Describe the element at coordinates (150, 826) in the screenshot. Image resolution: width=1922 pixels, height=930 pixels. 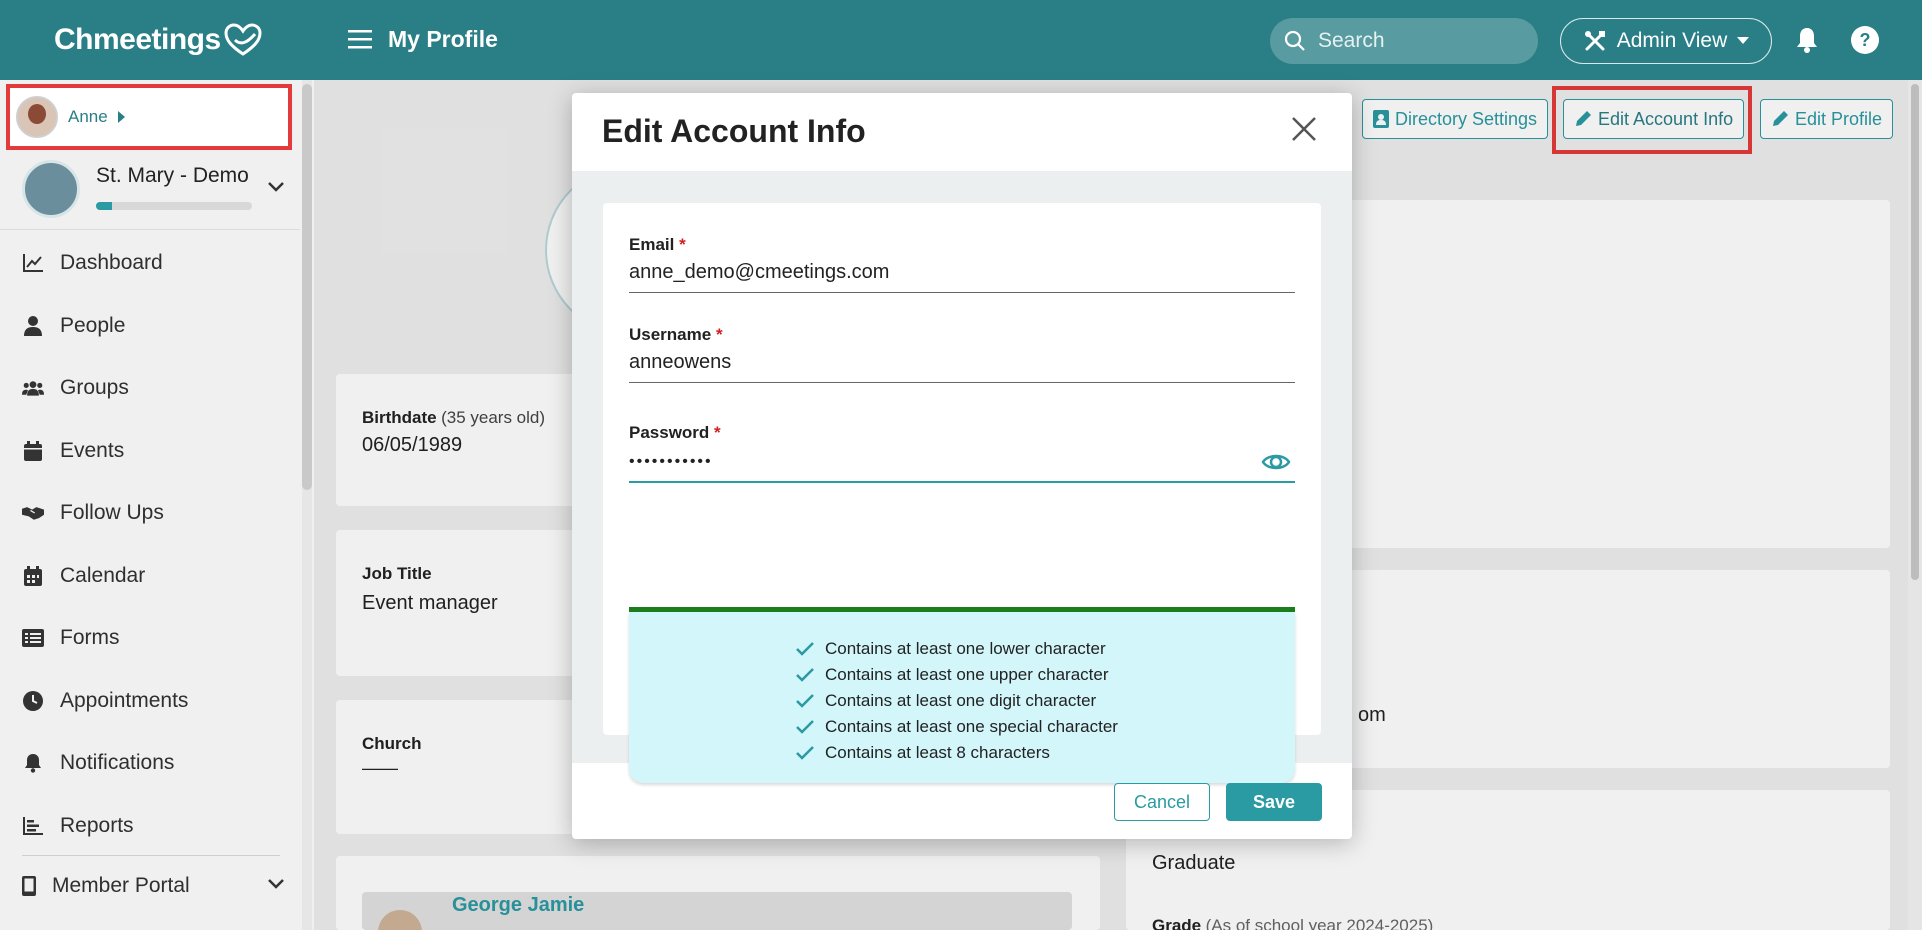
I see `sidebar-item-reports: Reports` at that location.